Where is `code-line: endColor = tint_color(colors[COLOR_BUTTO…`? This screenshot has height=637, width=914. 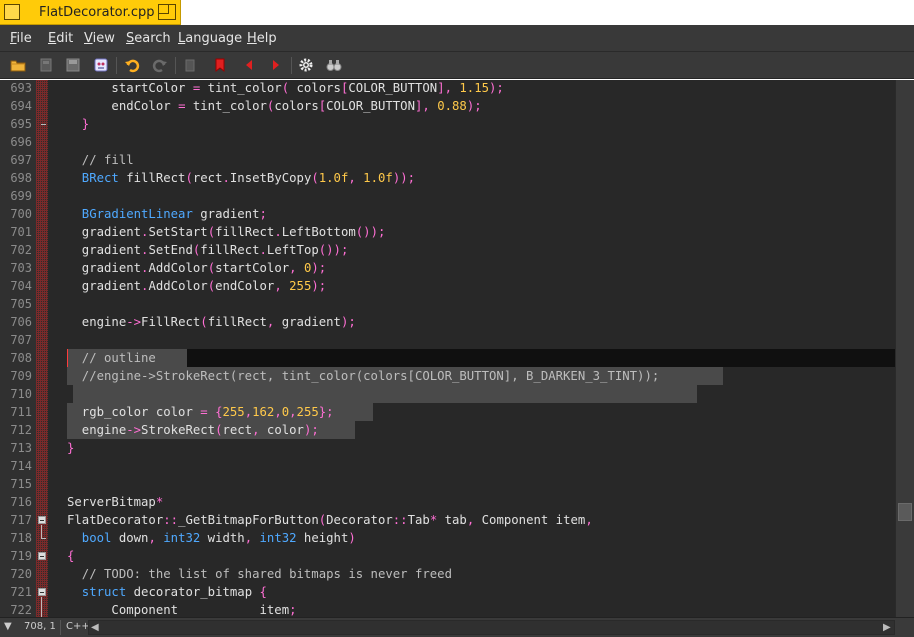
code-line: endColor = tint_color(colors[COLOR_BUTTO… is located at coordinates (471, 106).